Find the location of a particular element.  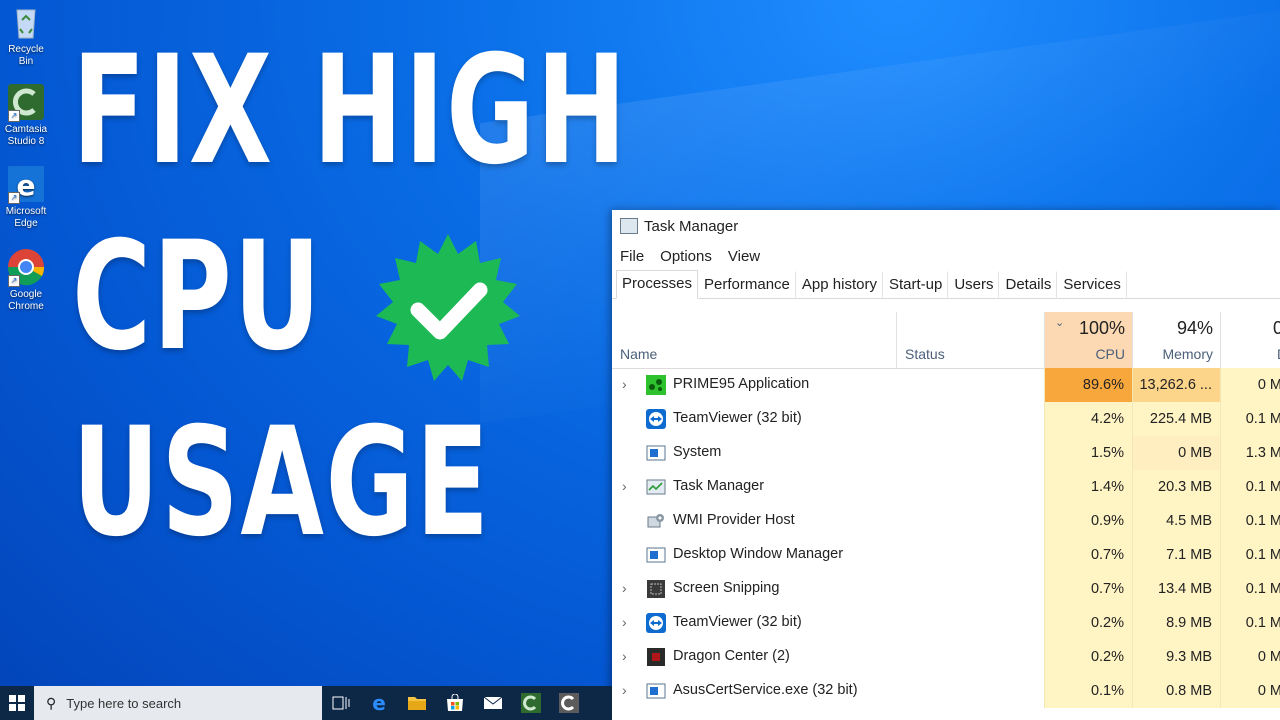

tab-details: Details is located at coordinates (1028, 284).